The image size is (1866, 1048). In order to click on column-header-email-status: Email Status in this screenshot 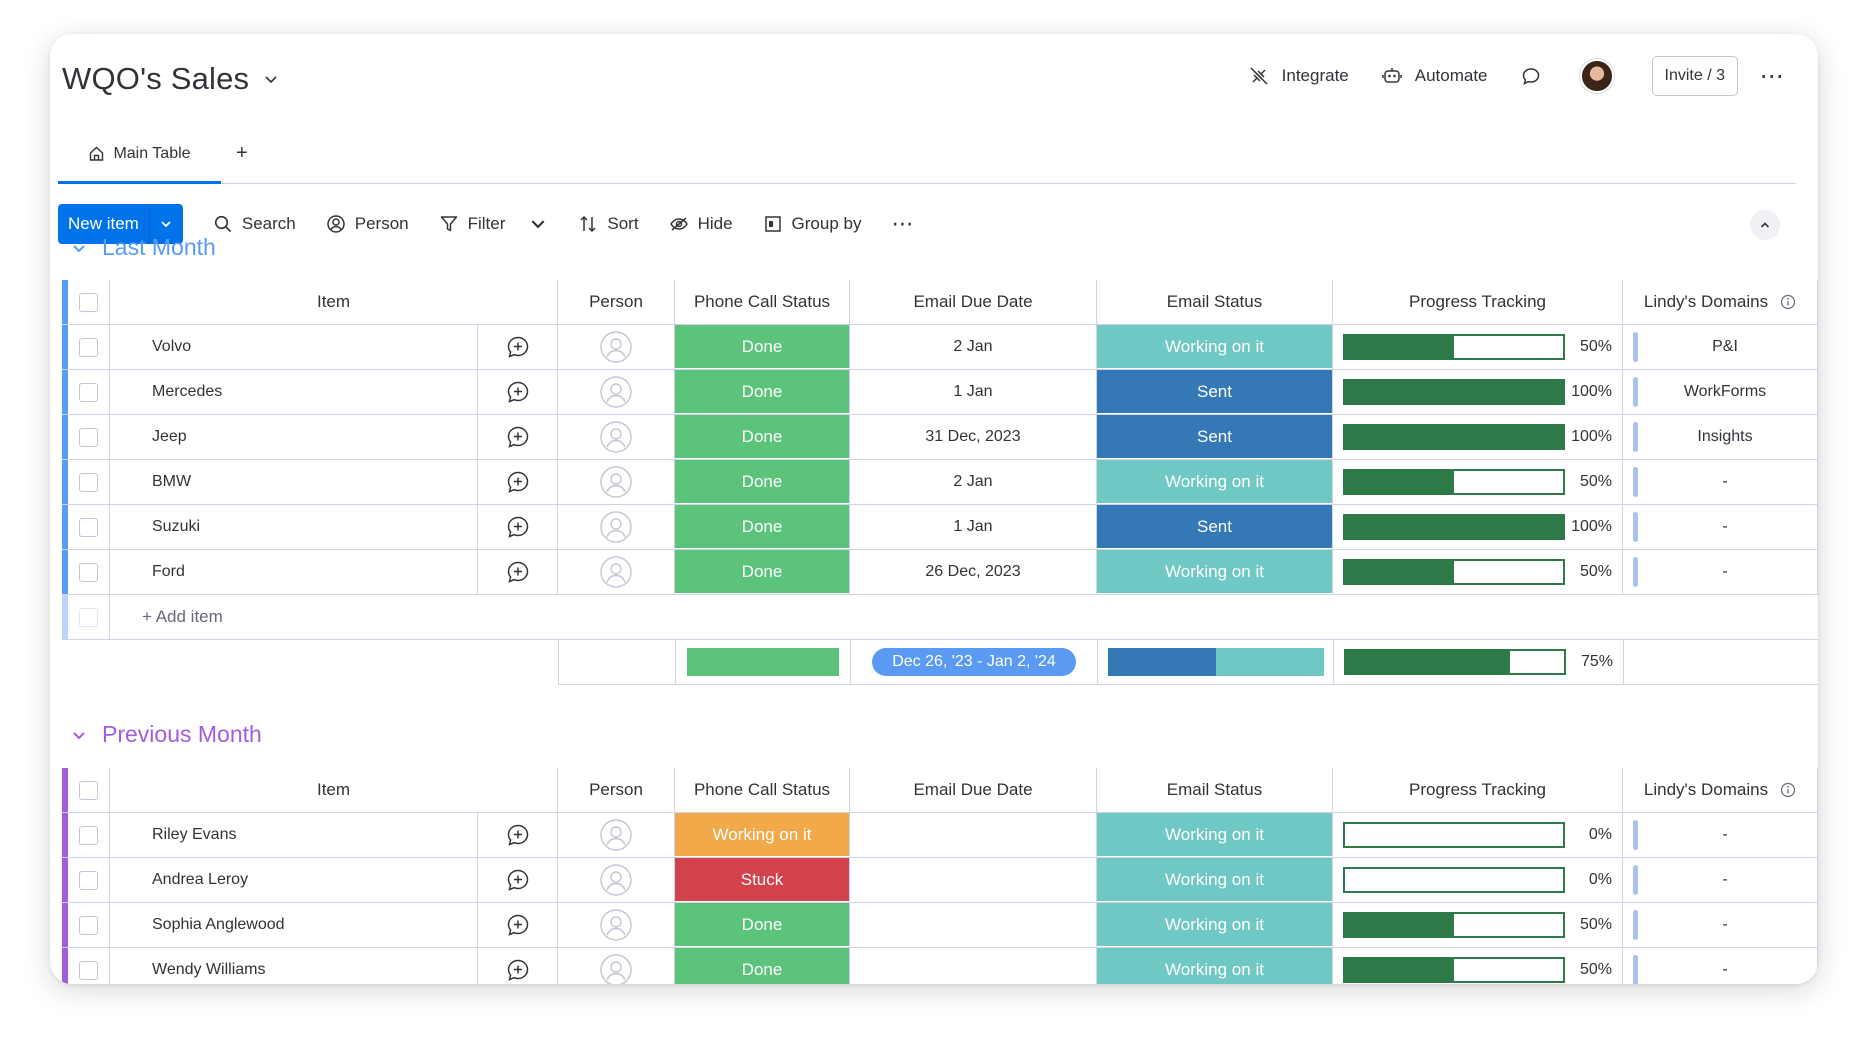, I will do `click(1215, 302)`.